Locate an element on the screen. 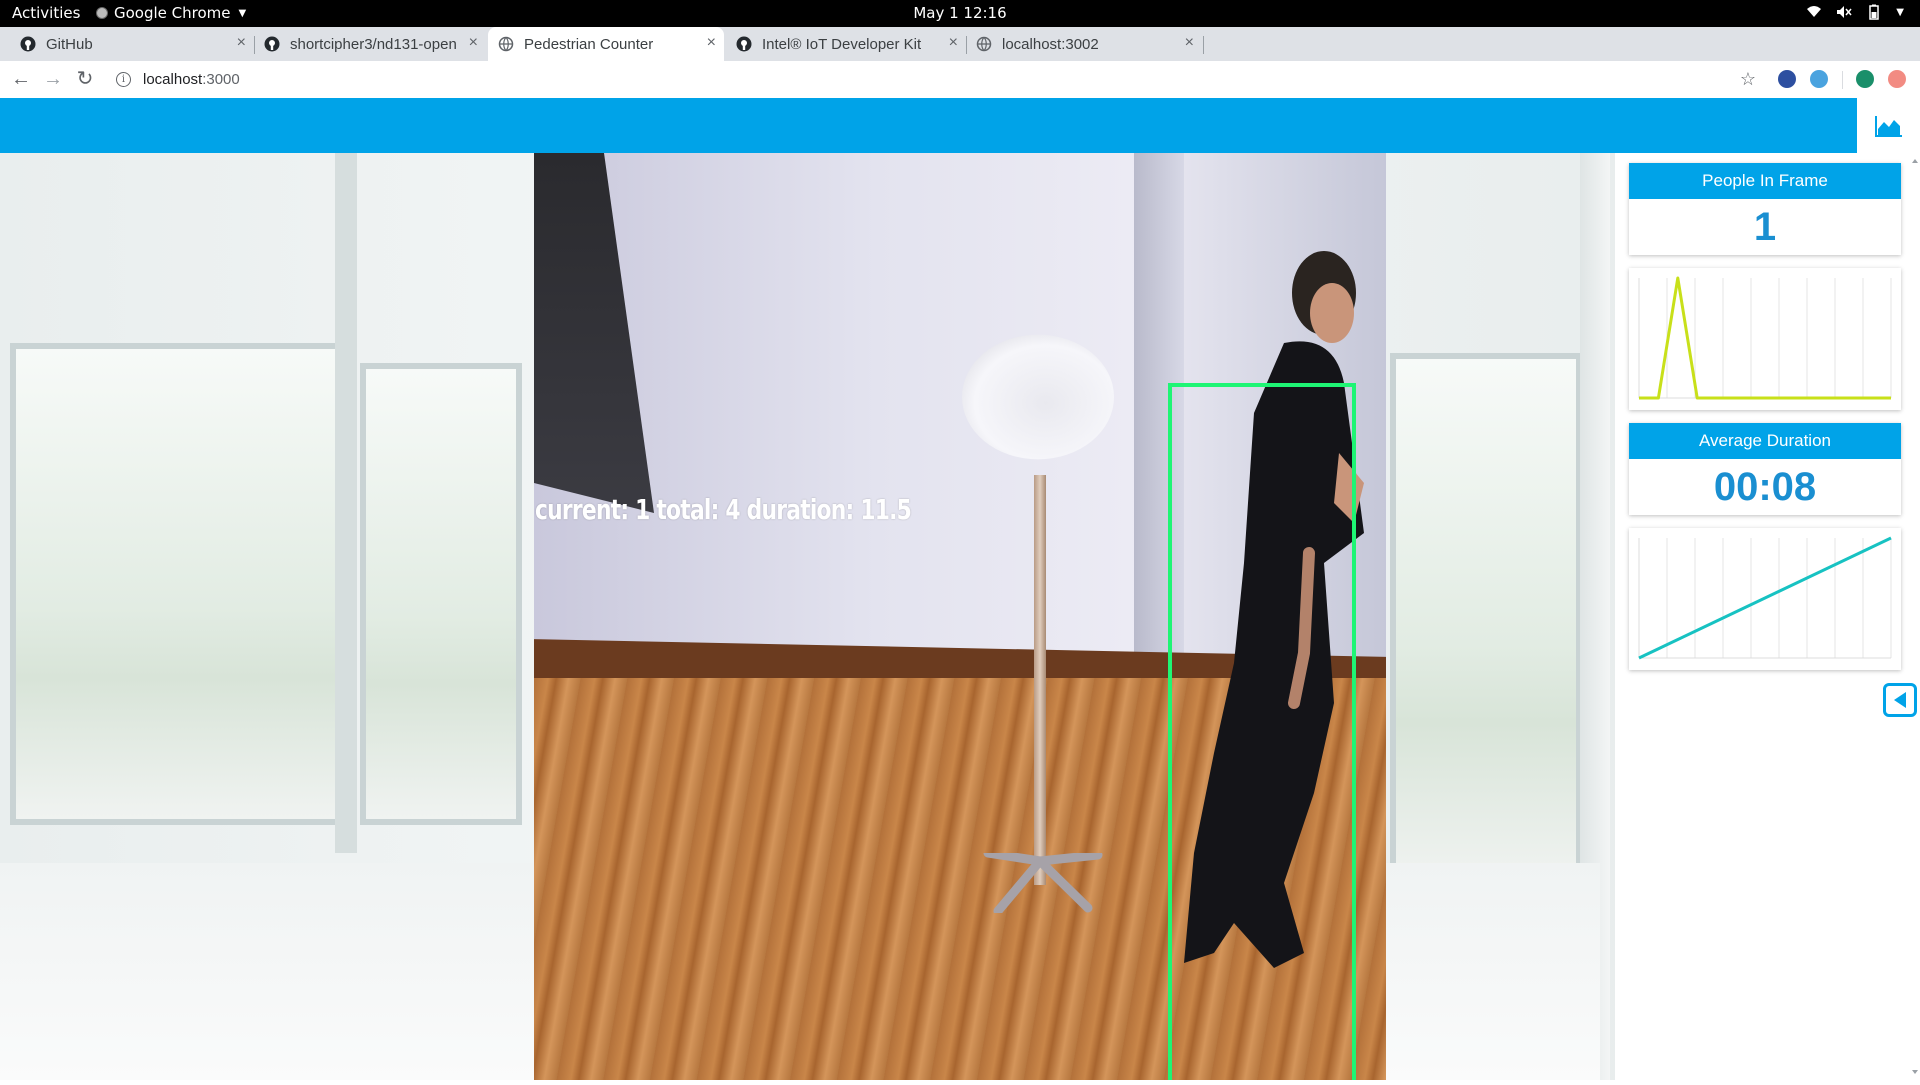 This screenshot has width=1920, height=1085. stats-toggle-button is located at coordinates (1888, 125).